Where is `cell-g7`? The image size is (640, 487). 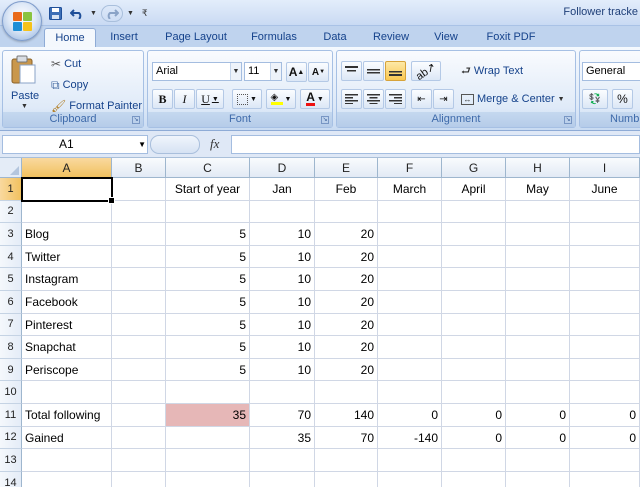
cell-g7 is located at coordinates (474, 325).